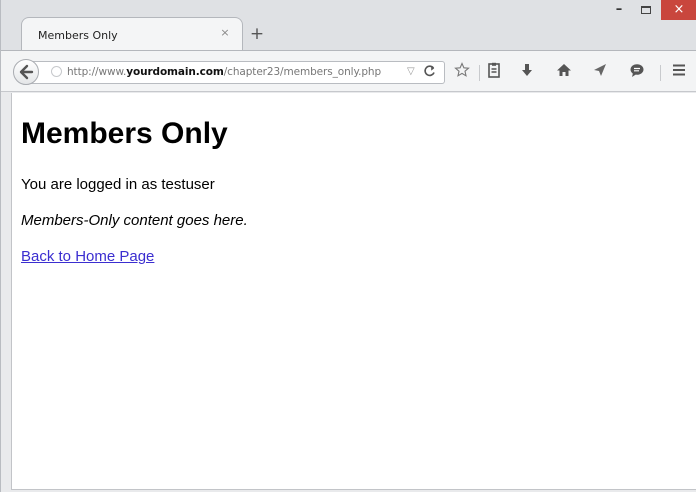  What do you see at coordinates (619, 10) in the screenshot?
I see `minimize-icon: –` at bounding box center [619, 10].